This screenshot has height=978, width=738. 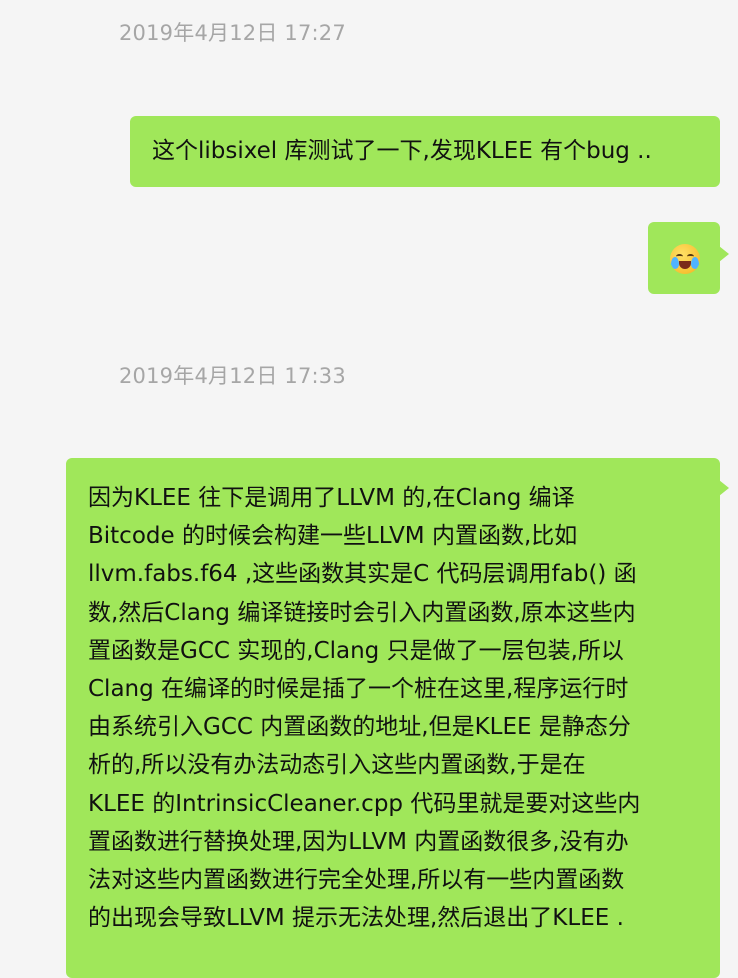 What do you see at coordinates (362, 574) in the screenshot?
I see `message-line: llvm.fabs.f64 ,这些函数其实是C 代码层调用fab() 函` at bounding box center [362, 574].